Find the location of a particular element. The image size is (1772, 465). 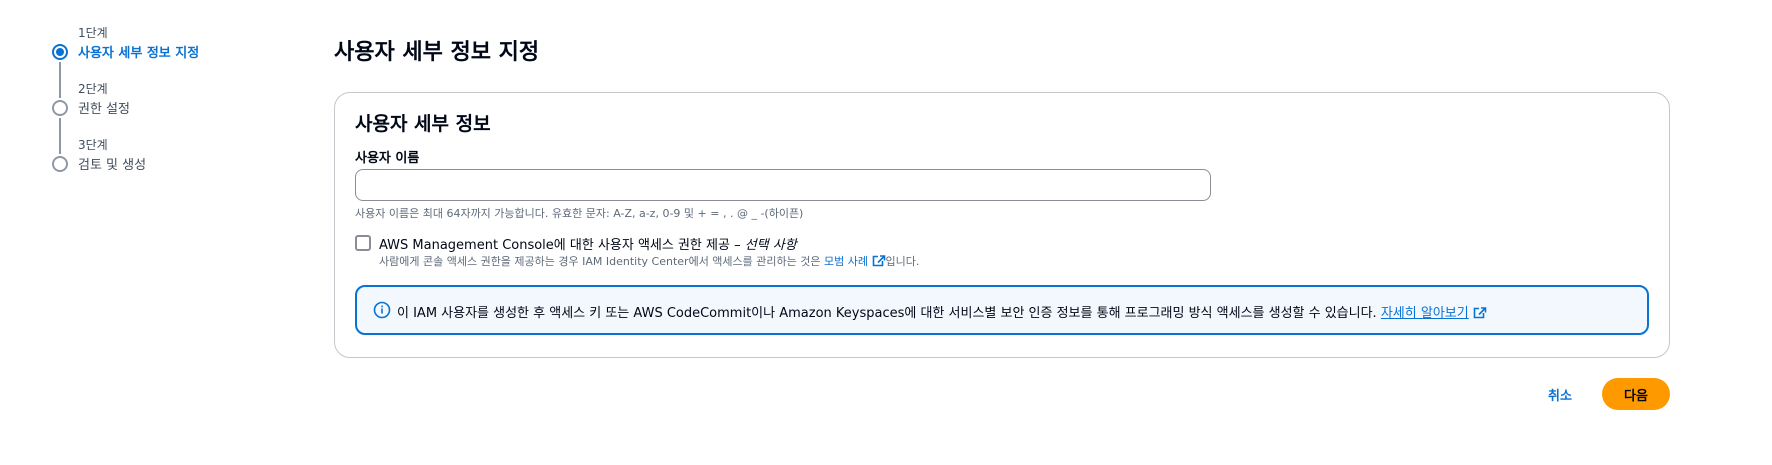

username-label: 사용자 이름 is located at coordinates (387, 158).